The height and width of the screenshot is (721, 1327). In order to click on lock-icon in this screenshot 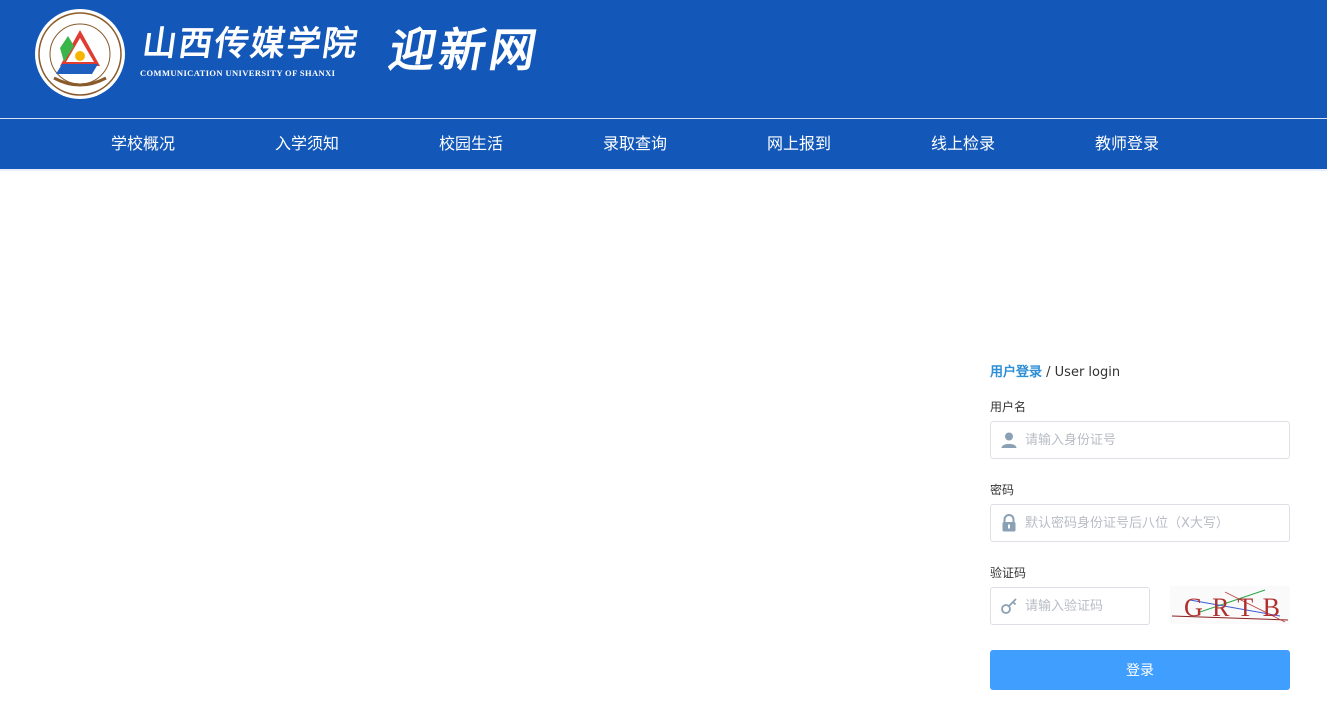, I will do `click(1009, 523)`.